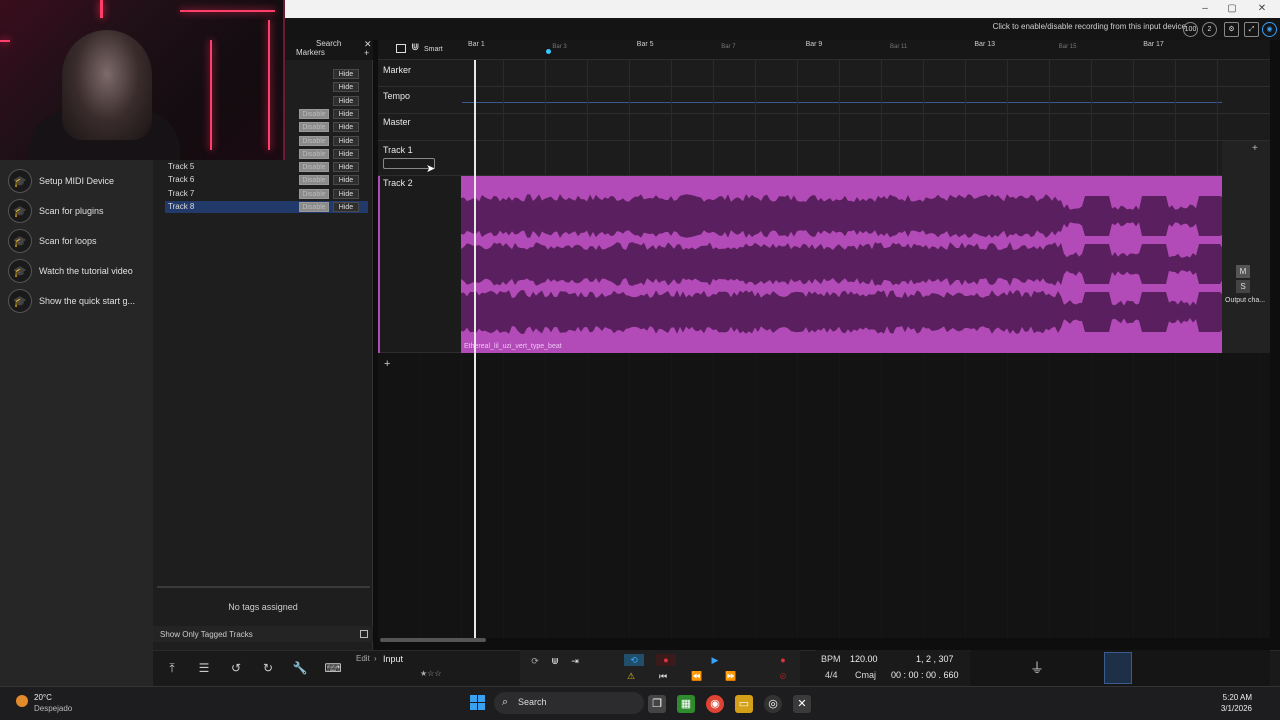  What do you see at coordinates (364, 634) in the screenshot?
I see `show-only-tagged-checkbox` at bounding box center [364, 634].